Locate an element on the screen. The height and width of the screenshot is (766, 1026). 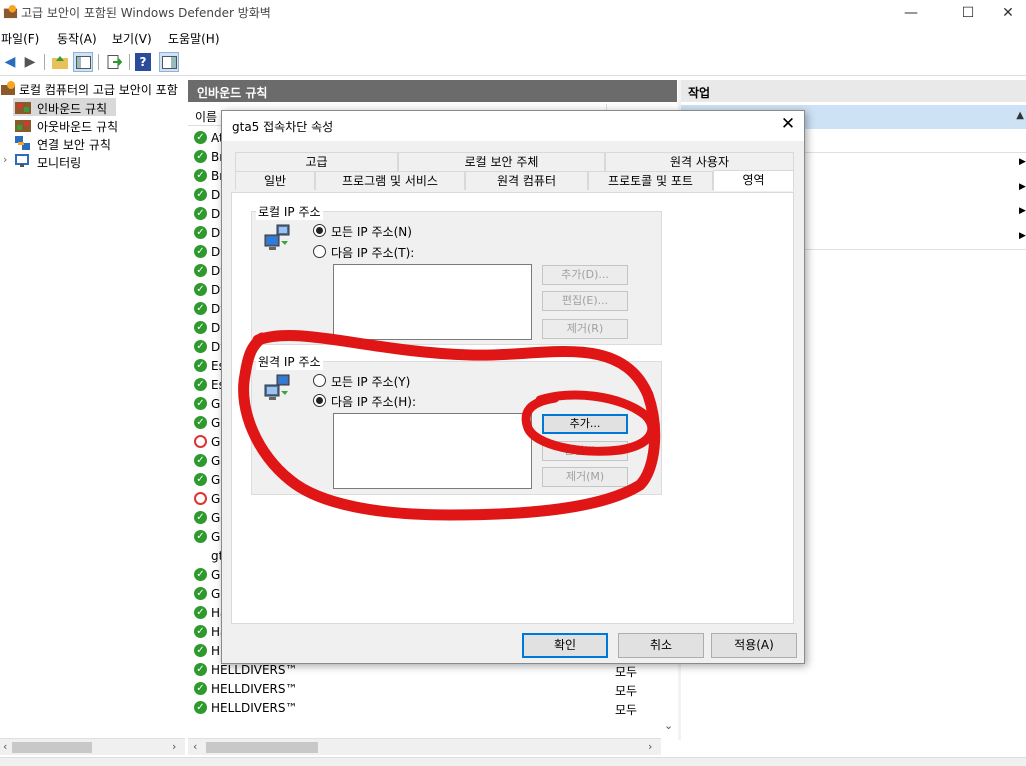
back-arrow-icon: ◀ is located at coordinates (10, 62).